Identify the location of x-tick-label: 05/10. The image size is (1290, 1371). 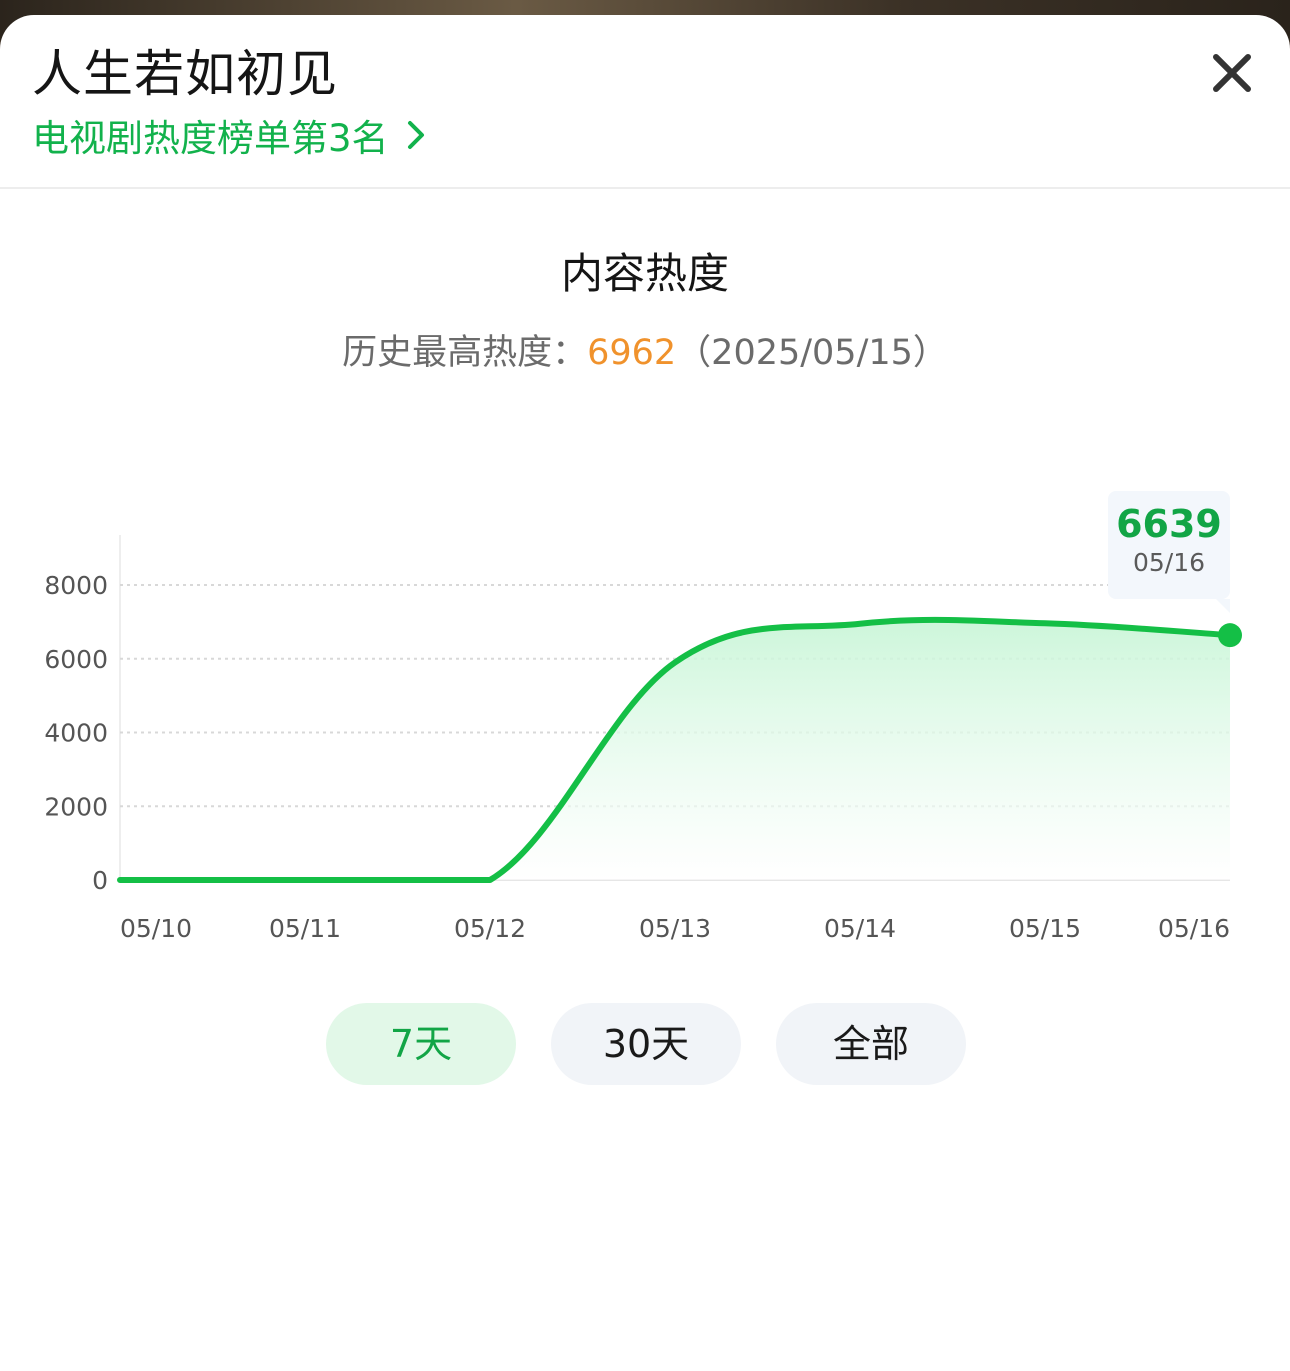
(156, 928).